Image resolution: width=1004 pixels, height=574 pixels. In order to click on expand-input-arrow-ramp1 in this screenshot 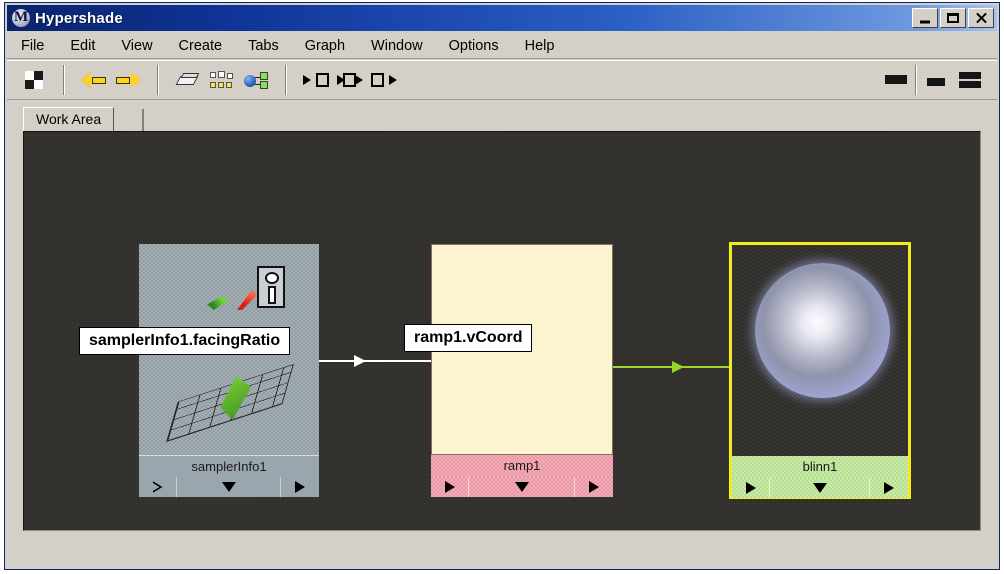, I will do `click(450, 487)`.